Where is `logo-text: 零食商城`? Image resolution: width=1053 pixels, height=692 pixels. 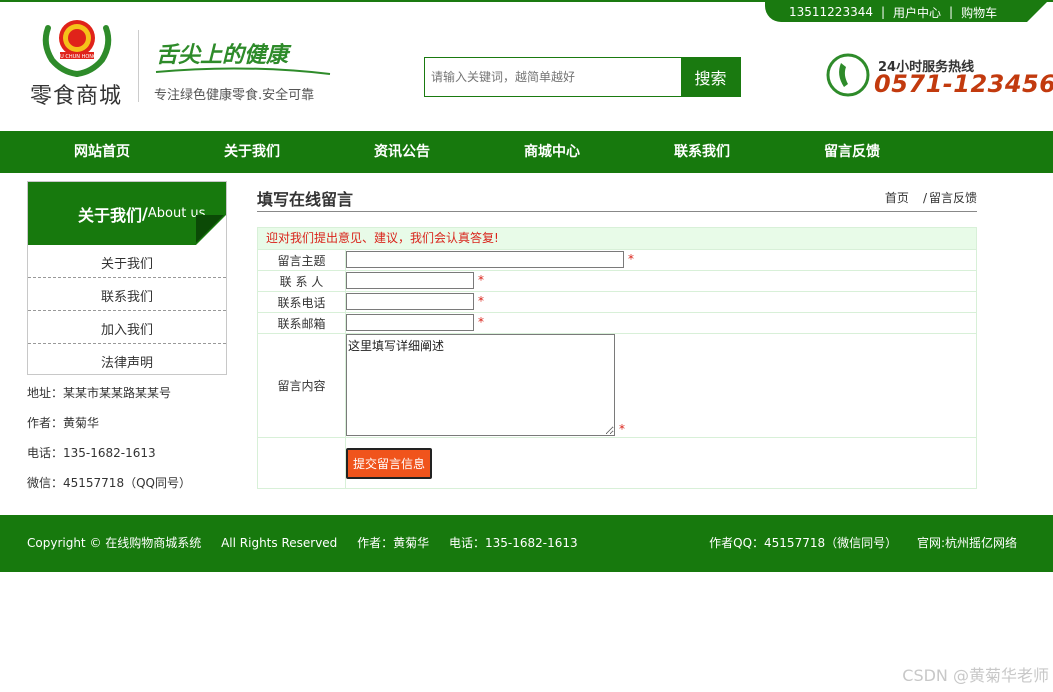 logo-text: 零食商城 is located at coordinates (76, 96).